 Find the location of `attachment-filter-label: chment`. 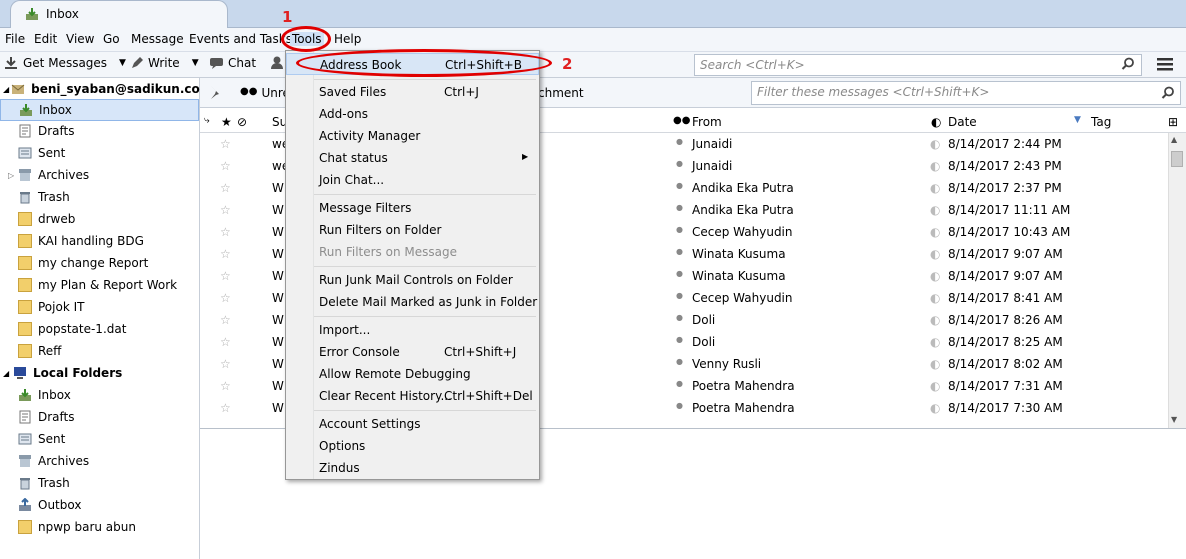

attachment-filter-label: chment is located at coordinates (561, 93).